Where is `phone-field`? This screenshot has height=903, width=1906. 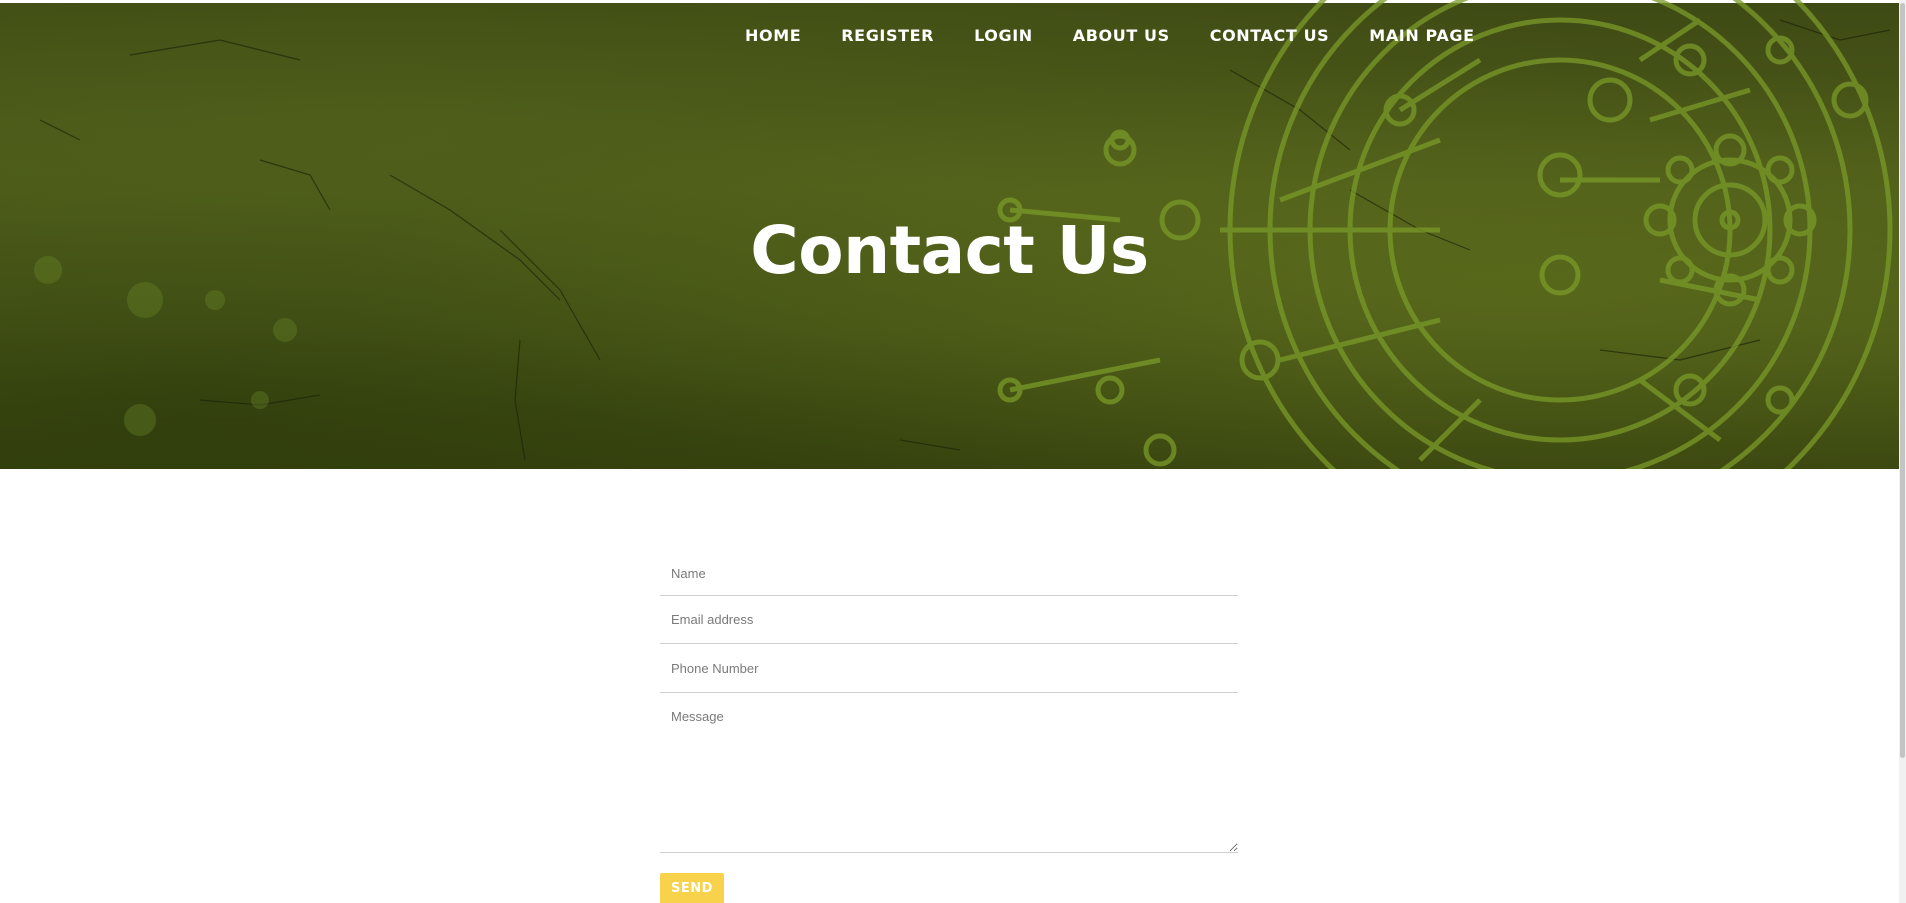
phone-field is located at coordinates (949, 668).